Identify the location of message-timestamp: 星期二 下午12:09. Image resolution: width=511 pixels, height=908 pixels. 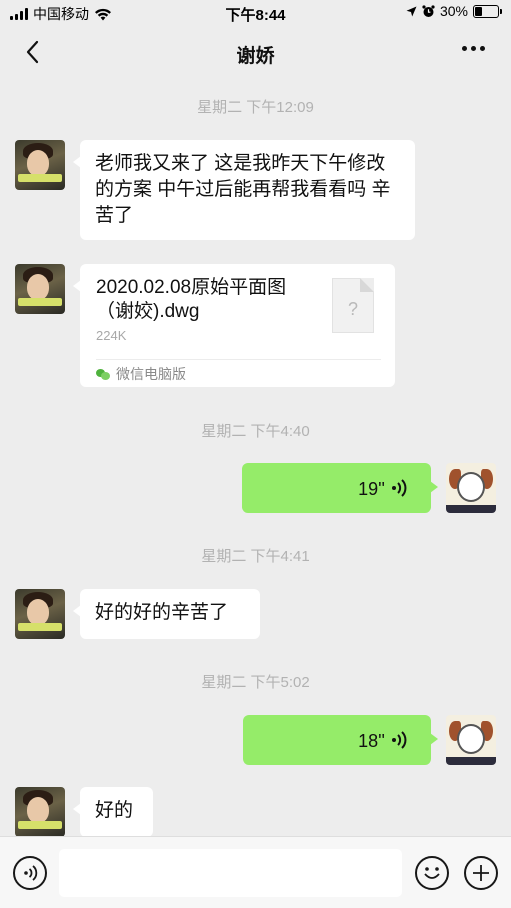
(255, 107).